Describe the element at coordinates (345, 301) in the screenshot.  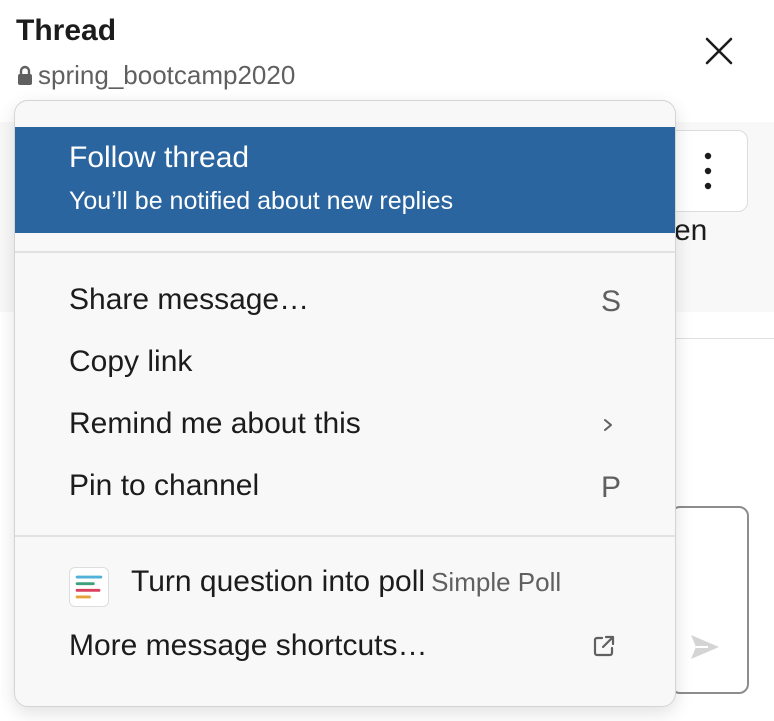
I see `share-message-item: Share message… S` at that location.